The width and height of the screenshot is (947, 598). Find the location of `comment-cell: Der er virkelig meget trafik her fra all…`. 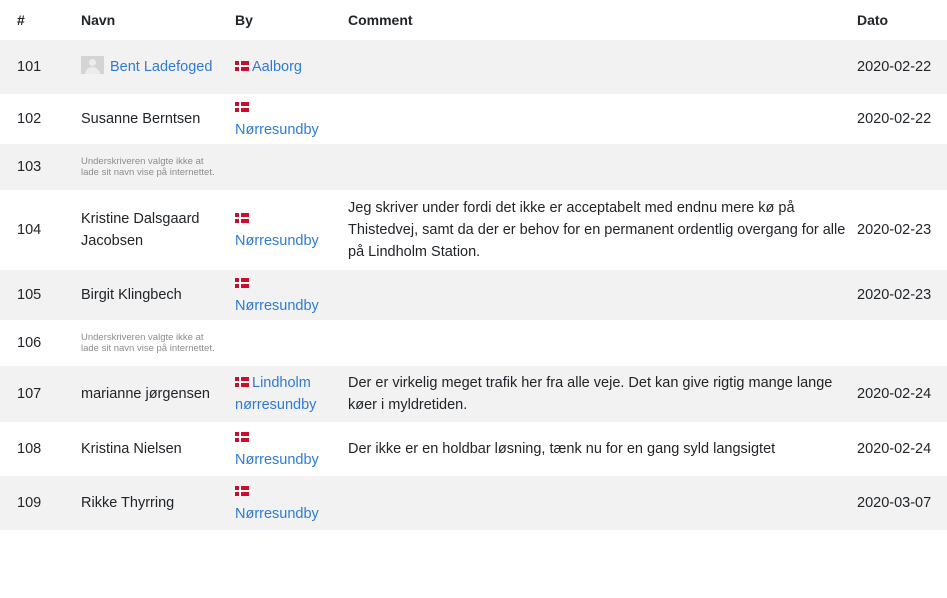

comment-cell: Der er virkelig meget trafik her fra all… is located at coordinates (590, 394).